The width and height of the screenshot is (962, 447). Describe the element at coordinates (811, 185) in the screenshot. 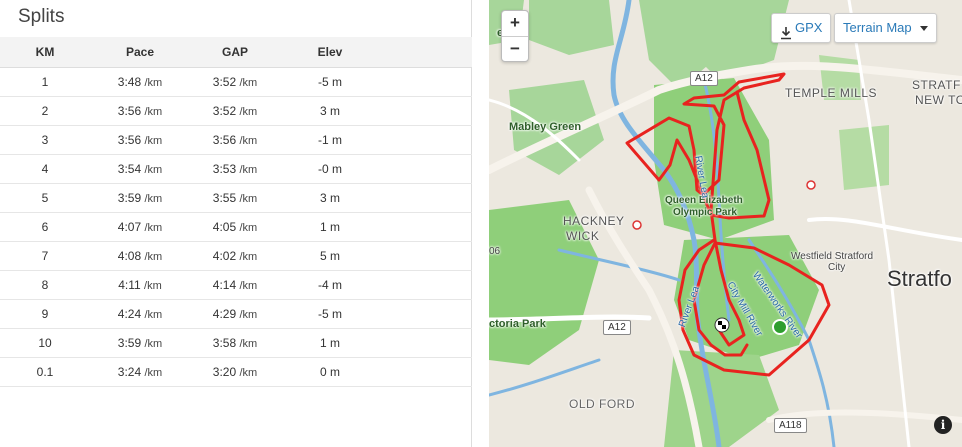

I see `station-icon` at that location.